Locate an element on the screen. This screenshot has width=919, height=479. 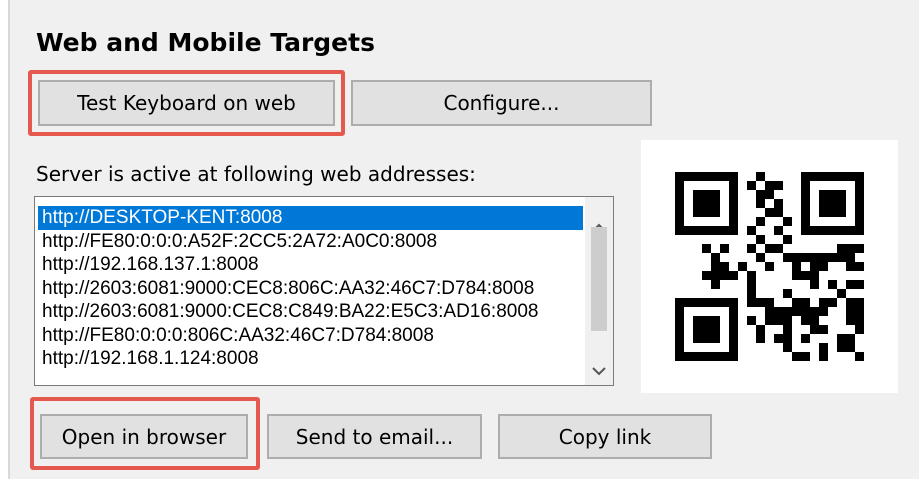
panel-left-border is located at coordinates (9, 239).